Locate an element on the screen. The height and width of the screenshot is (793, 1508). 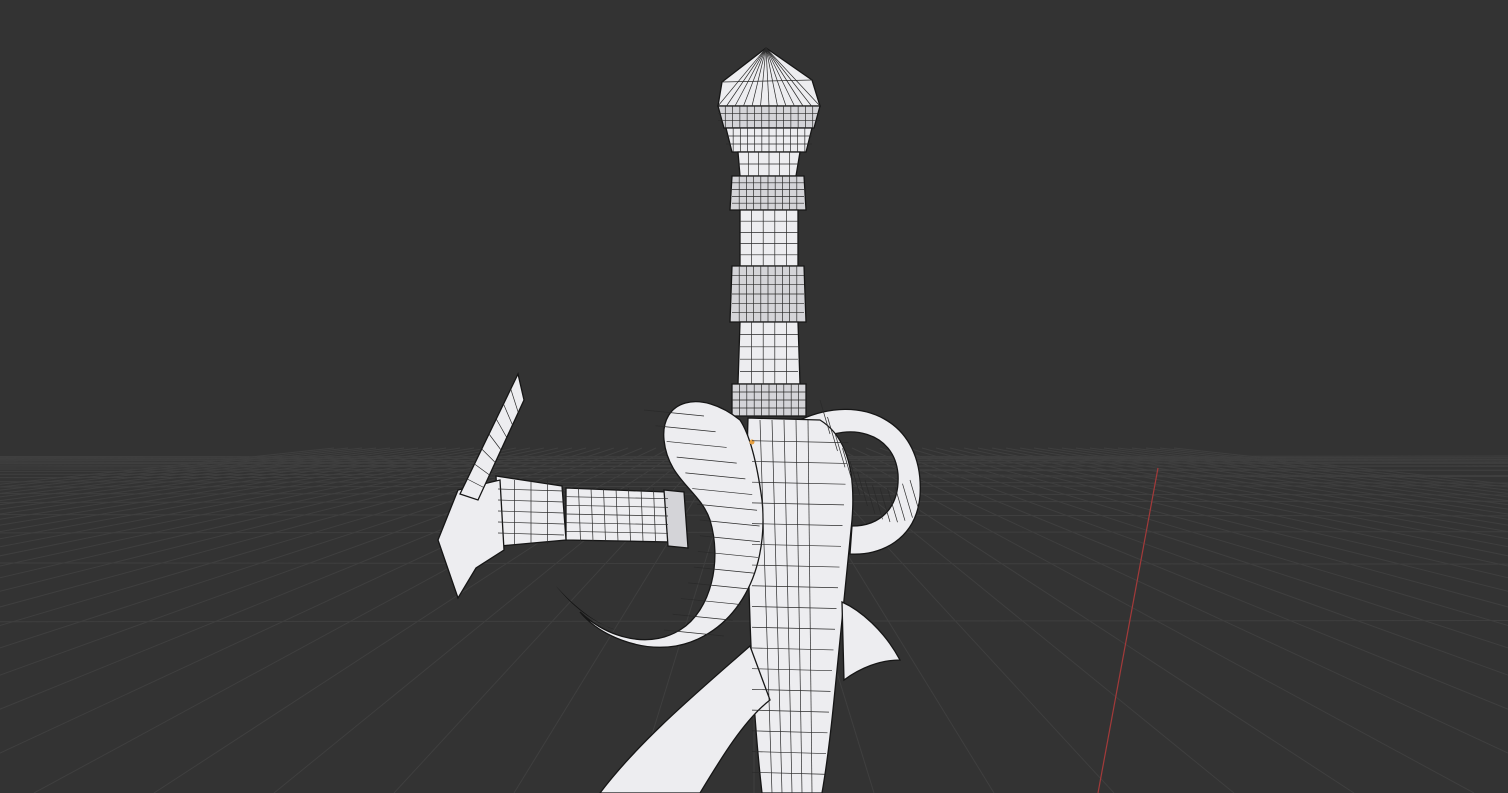
grip-middle is located at coordinates (769, 238).